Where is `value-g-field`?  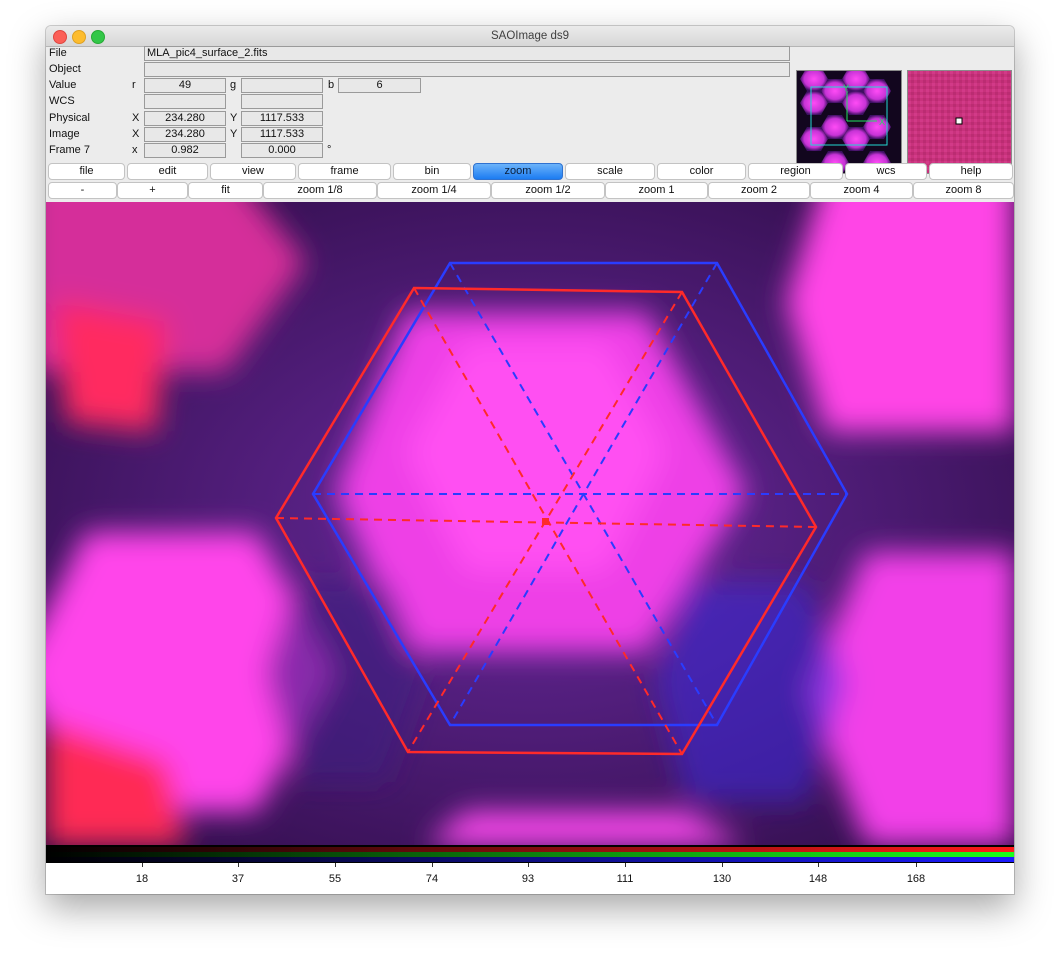 value-g-field is located at coordinates (282, 85).